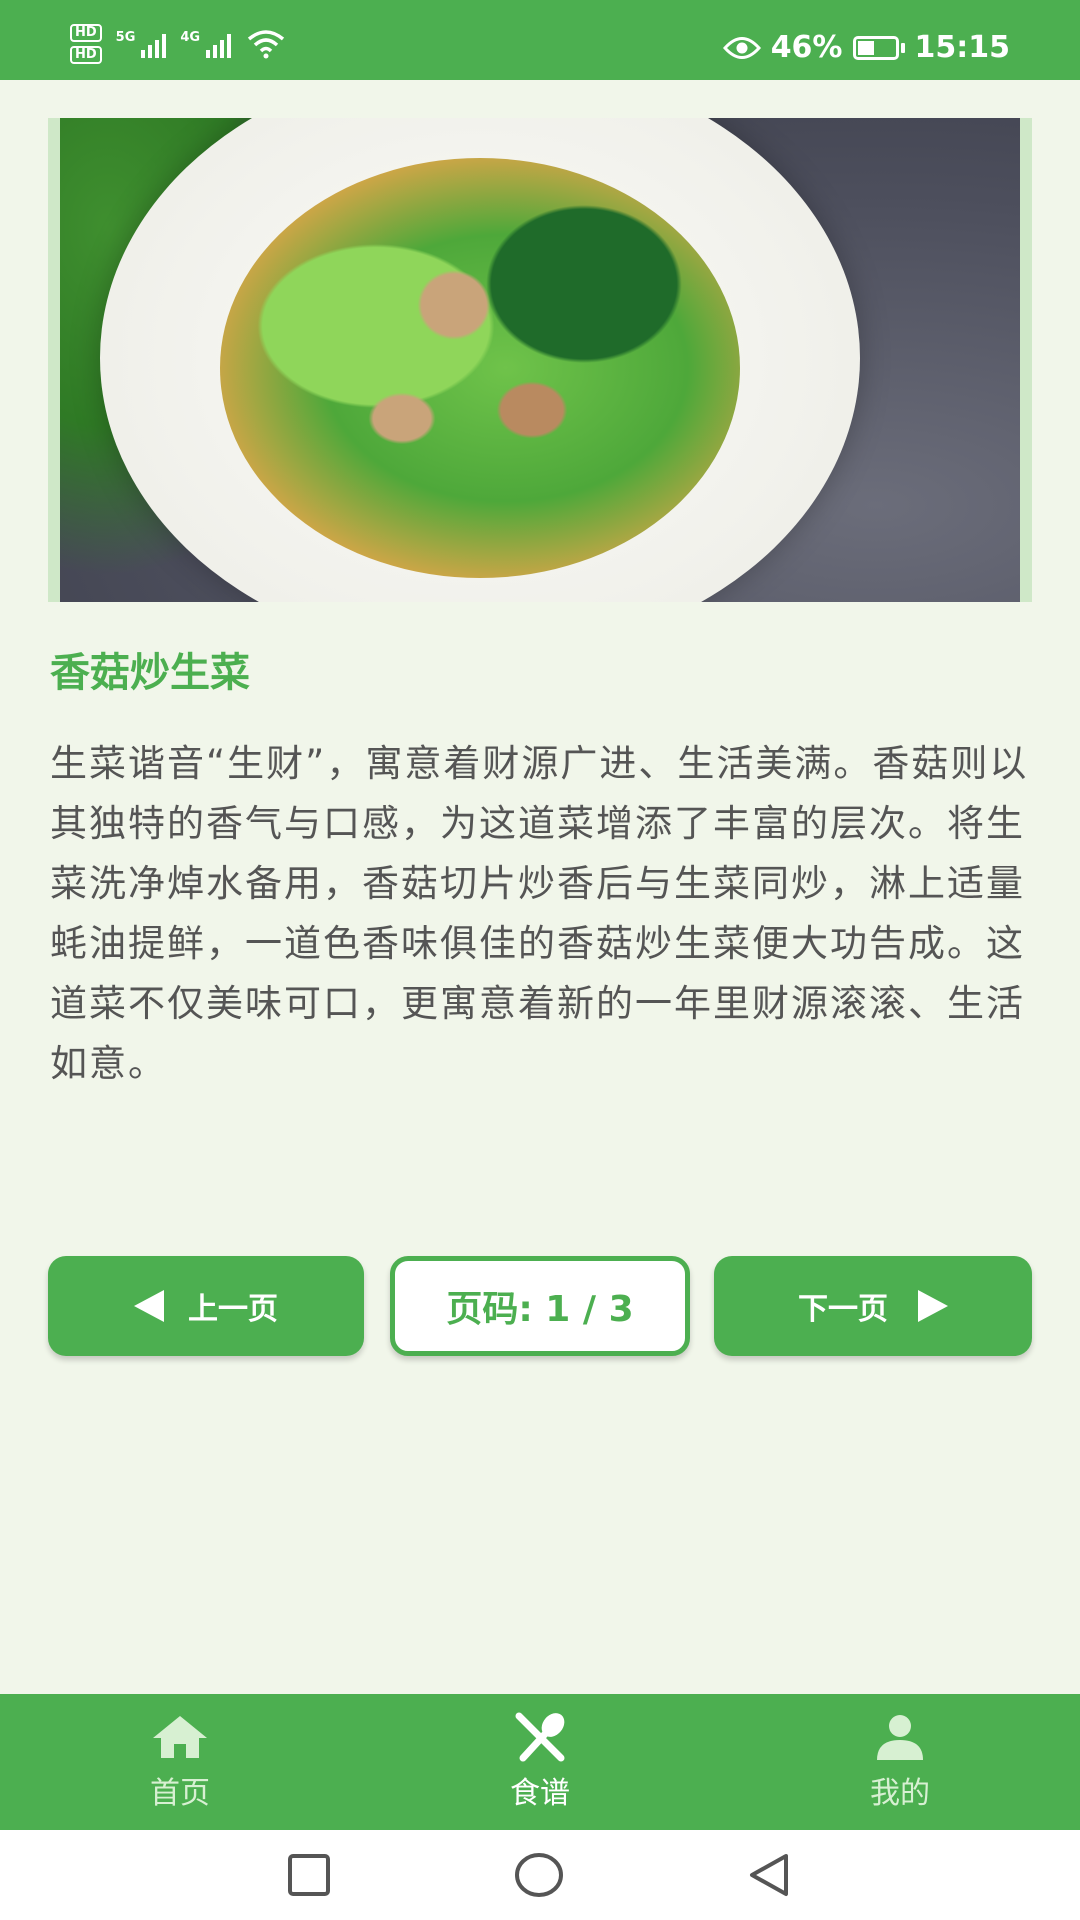 The height and width of the screenshot is (1920, 1080). I want to click on back-icon, so click(769, 1875).